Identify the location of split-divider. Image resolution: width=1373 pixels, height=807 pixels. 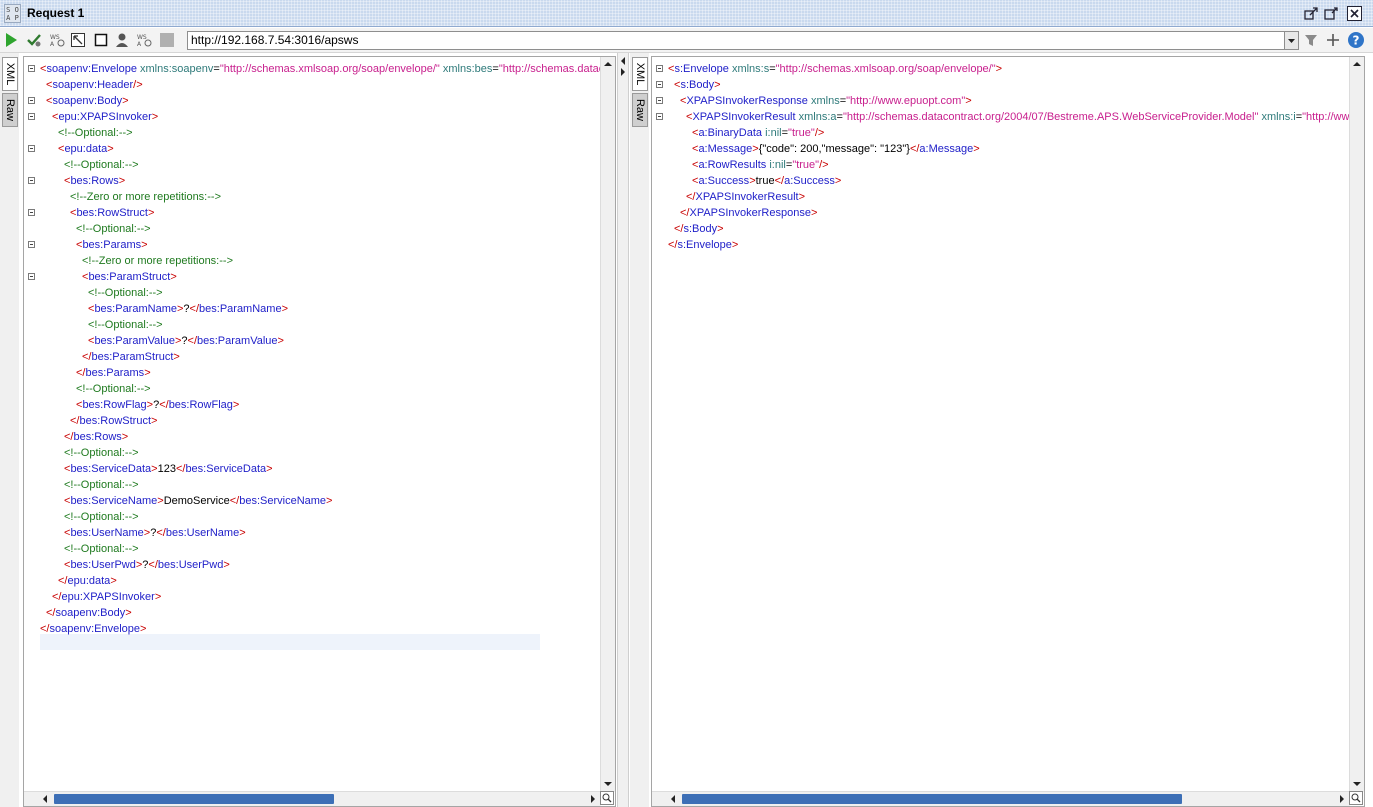
(623, 430).